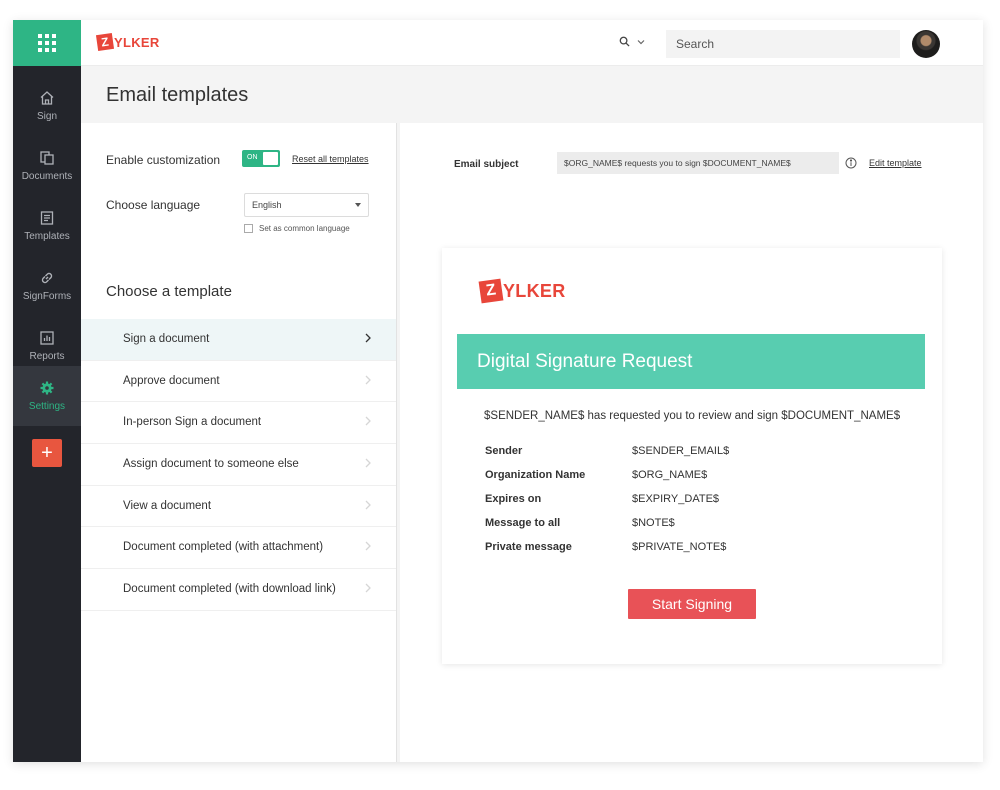 This screenshot has height=790, width=1000. Describe the element at coordinates (47, 388) in the screenshot. I see `gear-icon` at that location.